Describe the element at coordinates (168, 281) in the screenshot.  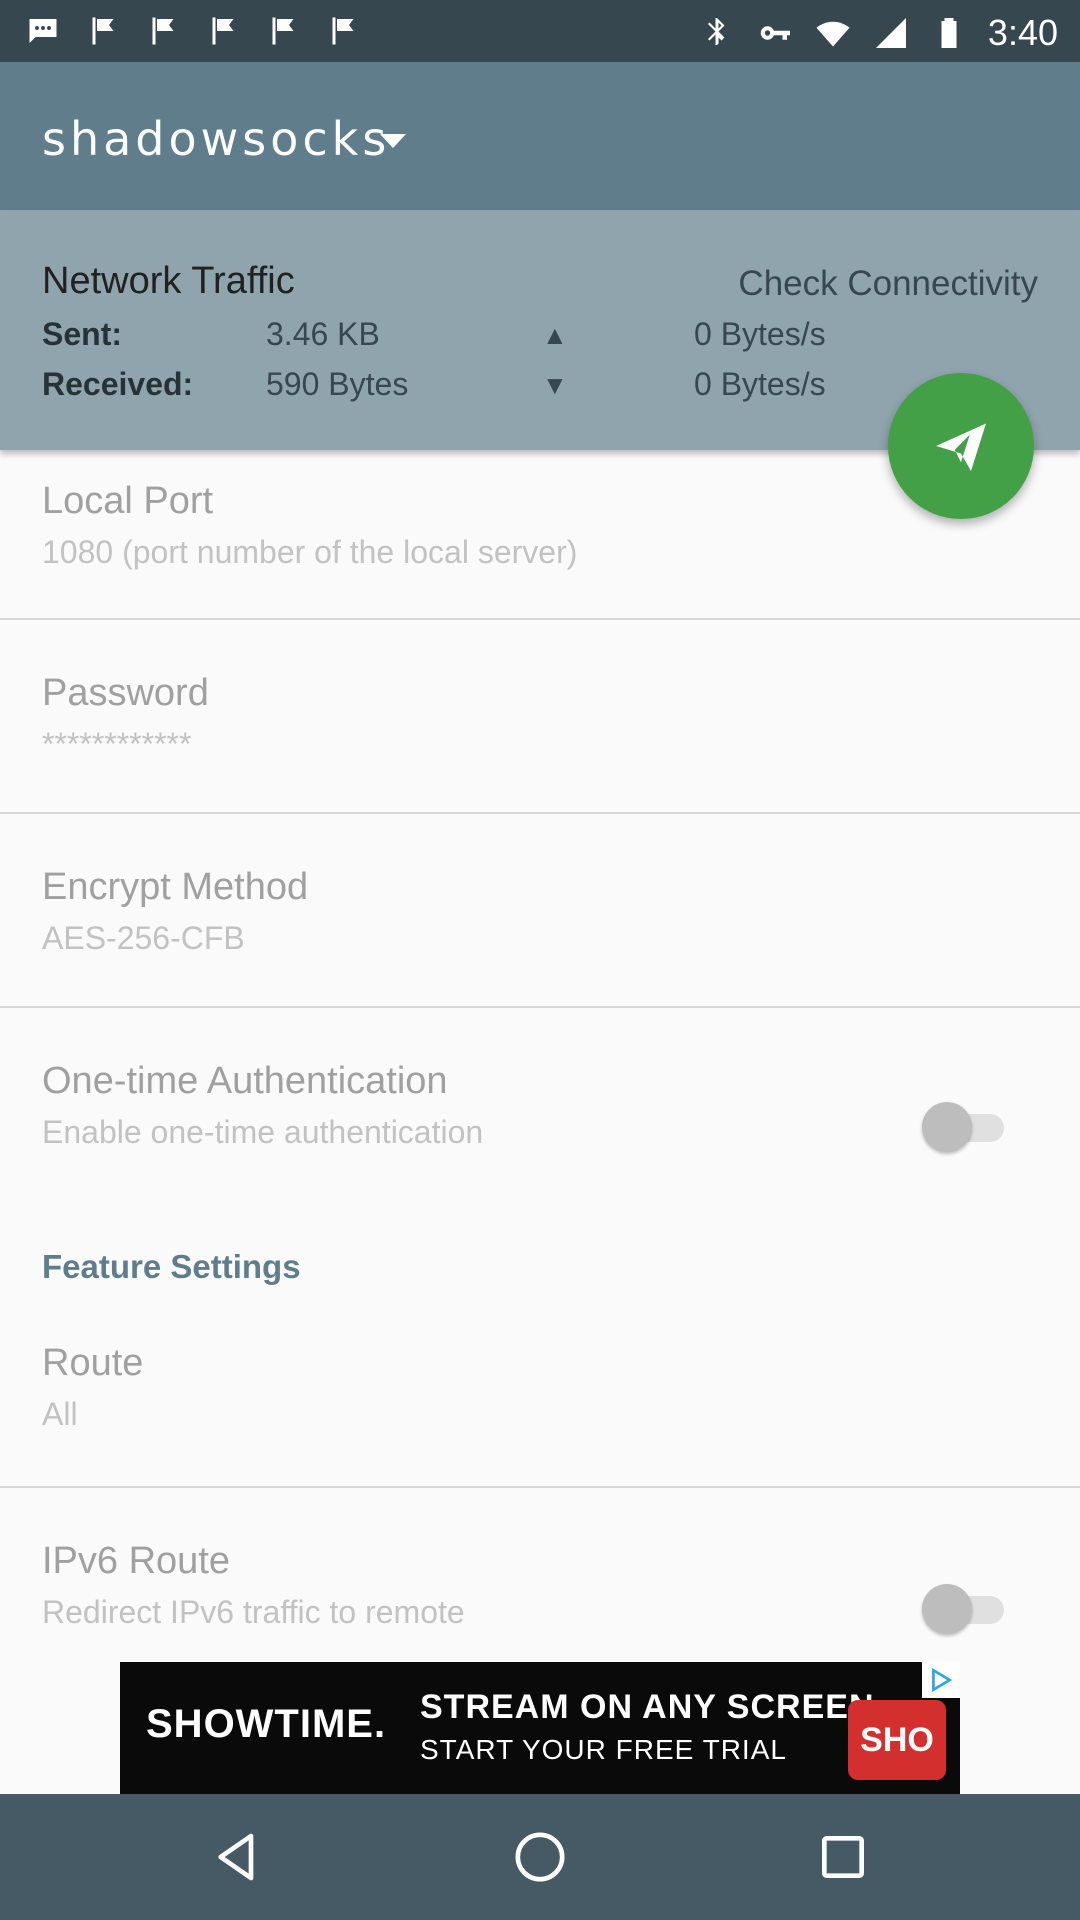
I see `traffic-title: Network Traffic` at that location.